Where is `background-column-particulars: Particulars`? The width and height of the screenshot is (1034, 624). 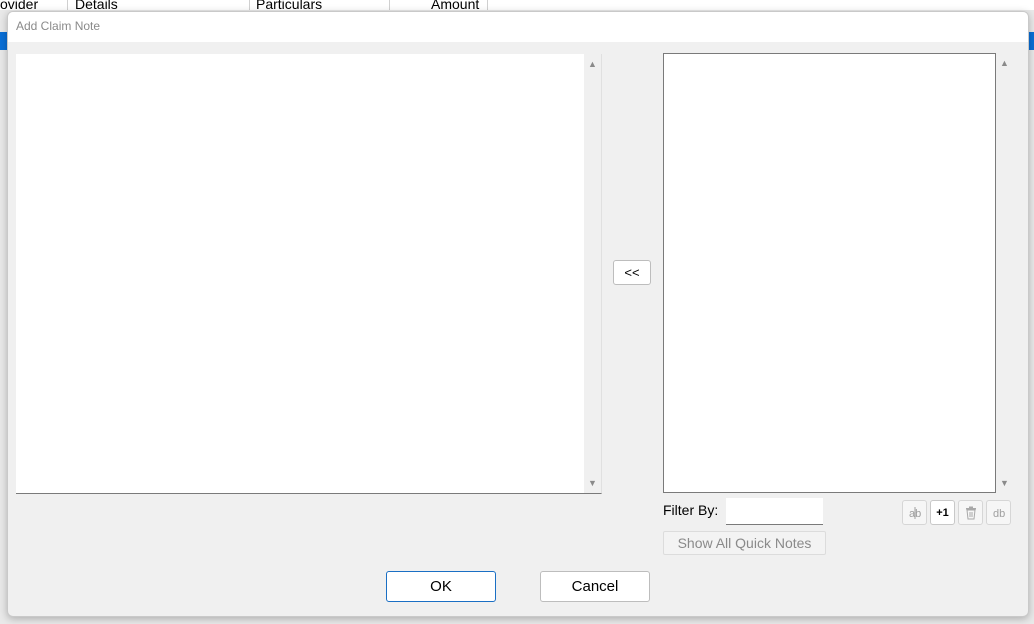 background-column-particulars: Particulars is located at coordinates (289, 5).